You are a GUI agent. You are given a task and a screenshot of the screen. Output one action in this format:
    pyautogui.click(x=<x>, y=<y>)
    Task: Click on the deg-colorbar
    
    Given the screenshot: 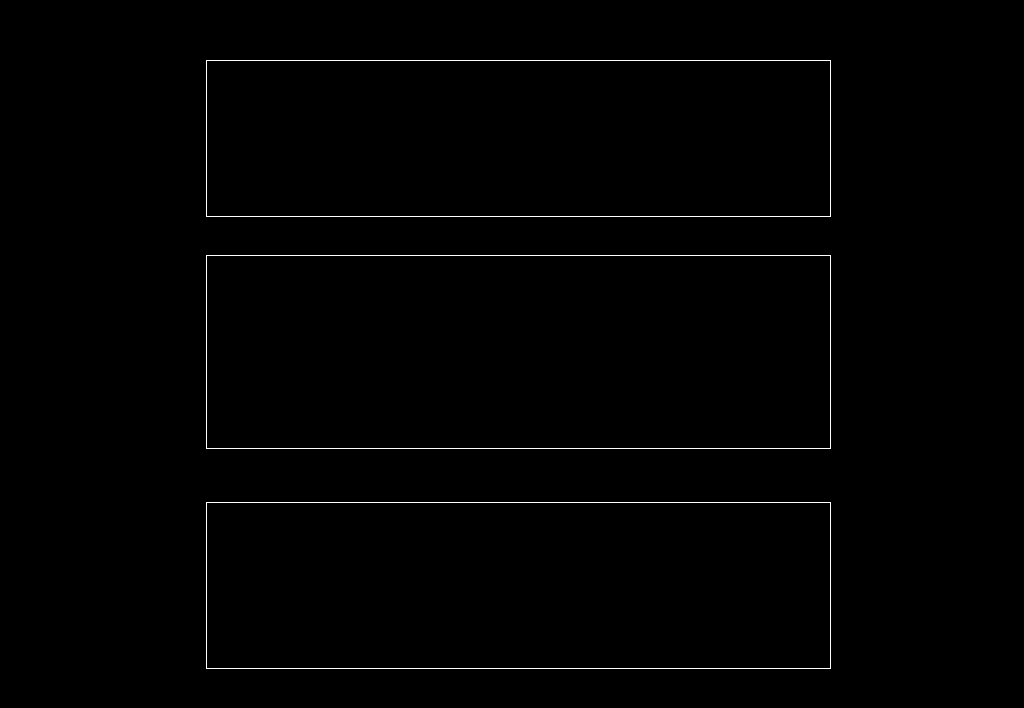 What is the action you would take?
    pyautogui.click(x=869, y=352)
    